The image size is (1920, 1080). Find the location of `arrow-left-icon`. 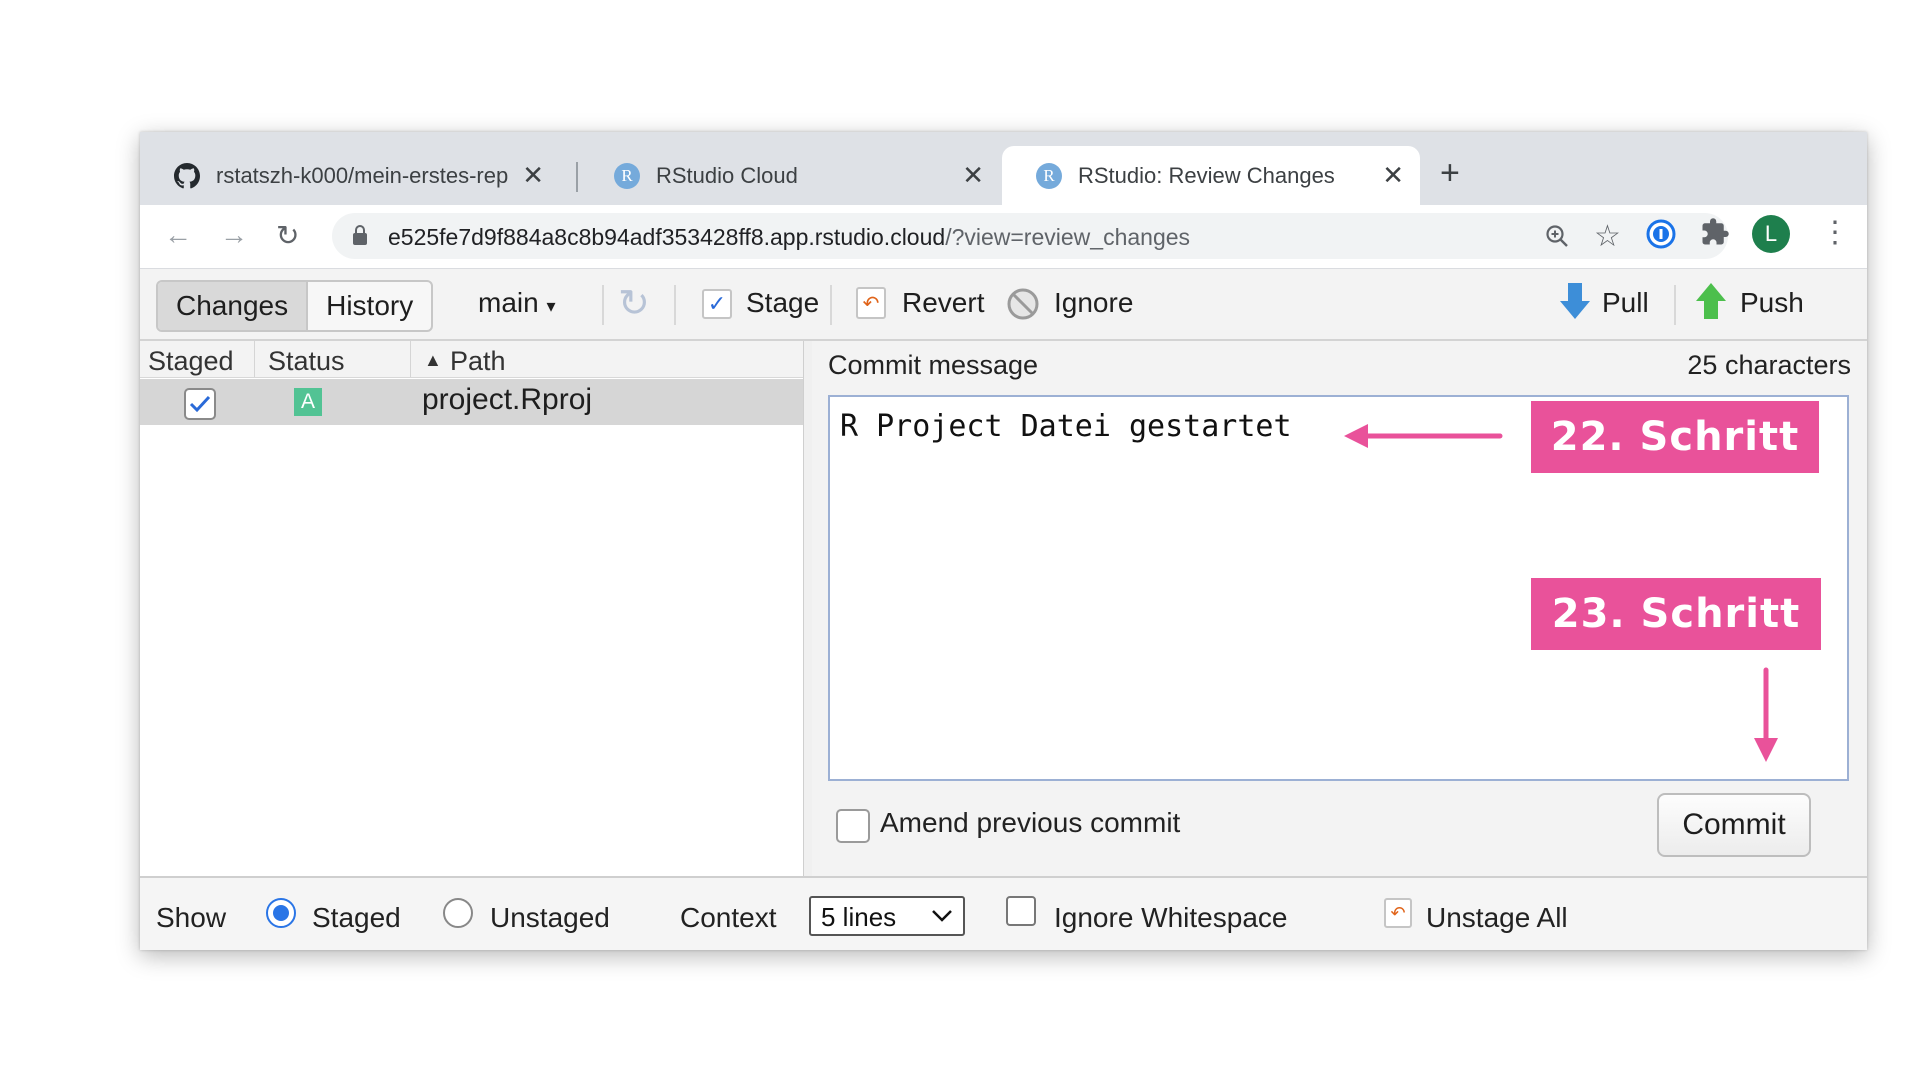

arrow-left-icon is located at coordinates (1423, 436).